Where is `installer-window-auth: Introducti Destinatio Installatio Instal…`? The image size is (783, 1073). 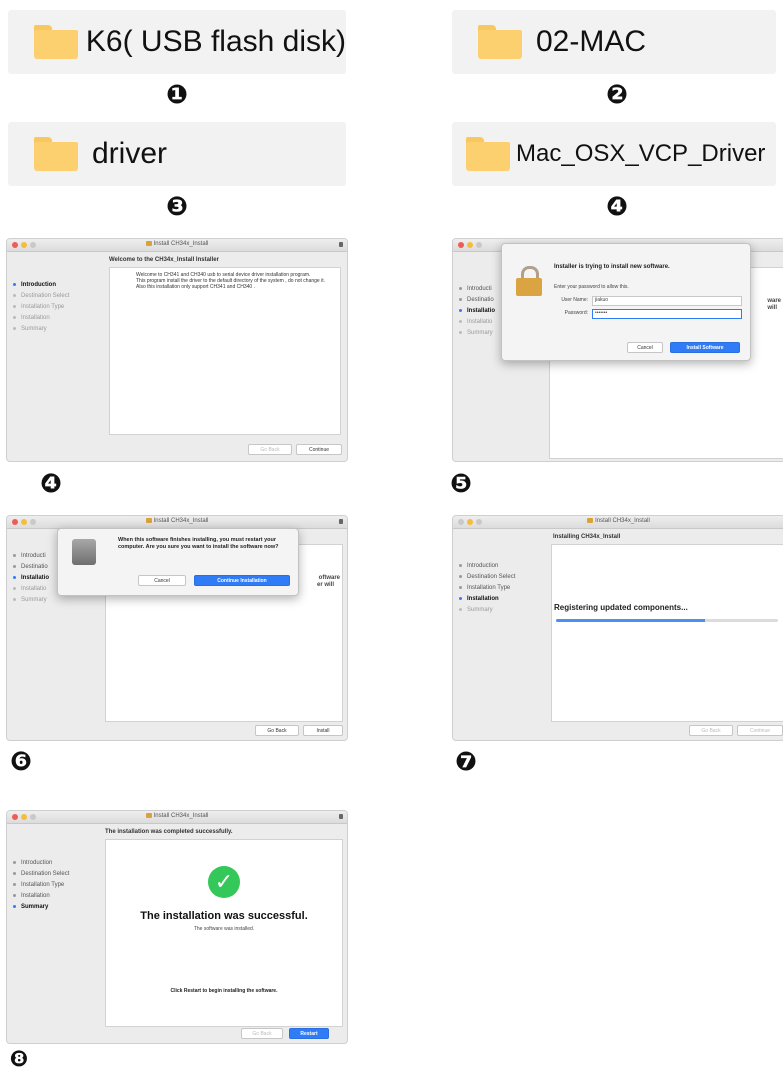
installer-window-auth: Introducti Destinatio Installatio Instal… is located at coordinates (617, 350).